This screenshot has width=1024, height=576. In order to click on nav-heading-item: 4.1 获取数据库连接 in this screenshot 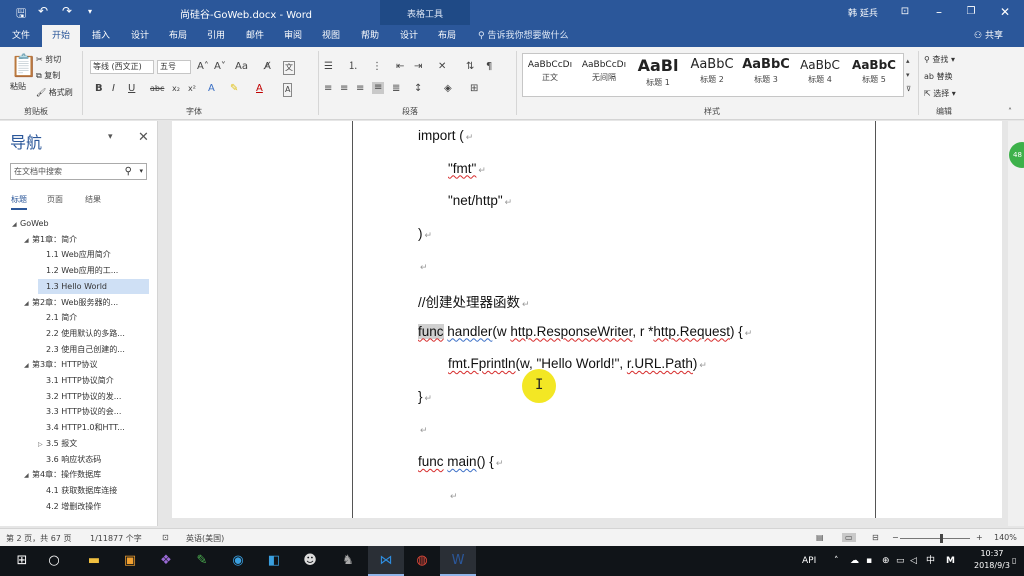, I will do `click(94, 490)`.